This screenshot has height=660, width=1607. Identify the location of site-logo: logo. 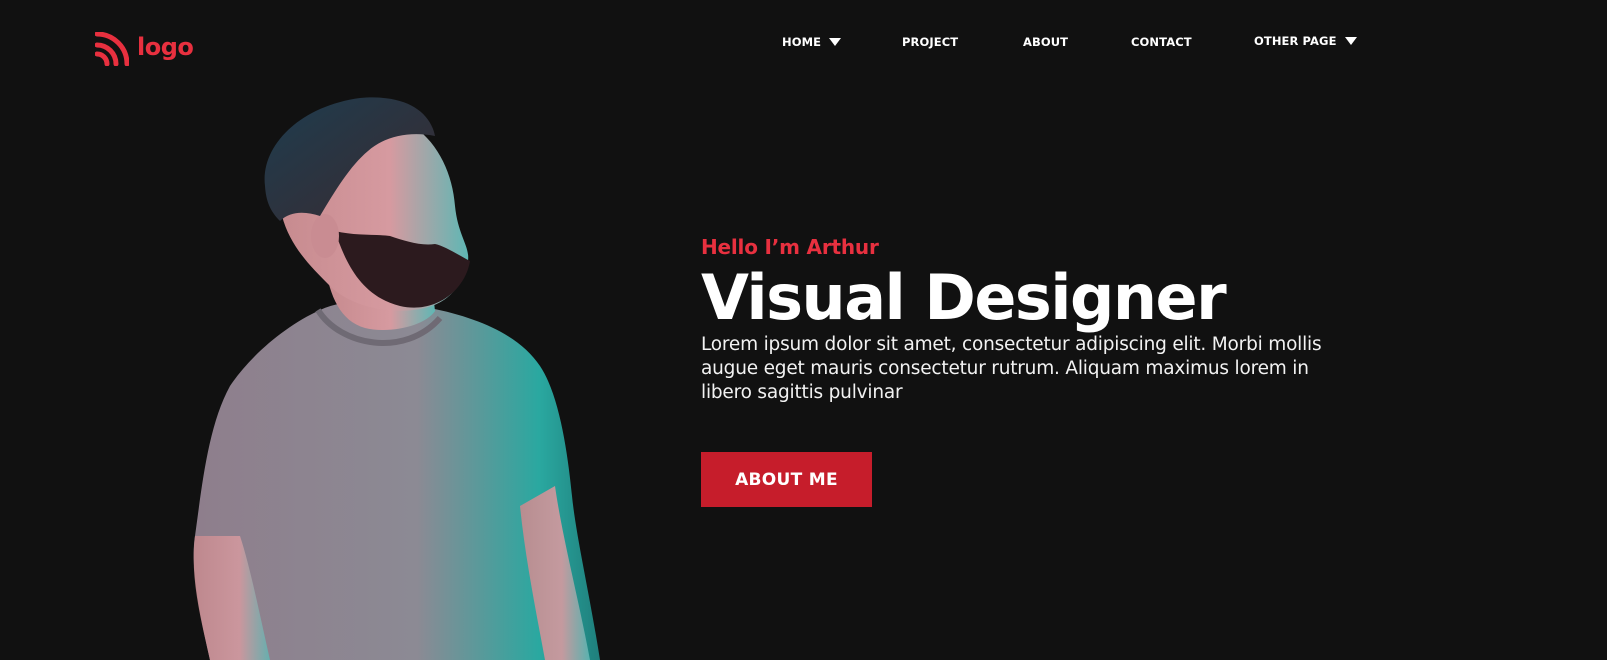
(144, 49).